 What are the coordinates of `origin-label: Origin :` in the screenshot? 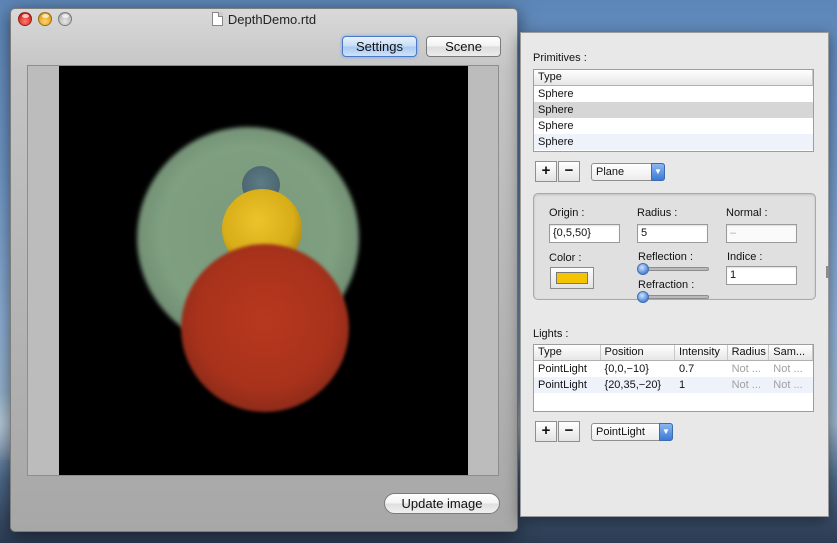 It's located at (567, 213).